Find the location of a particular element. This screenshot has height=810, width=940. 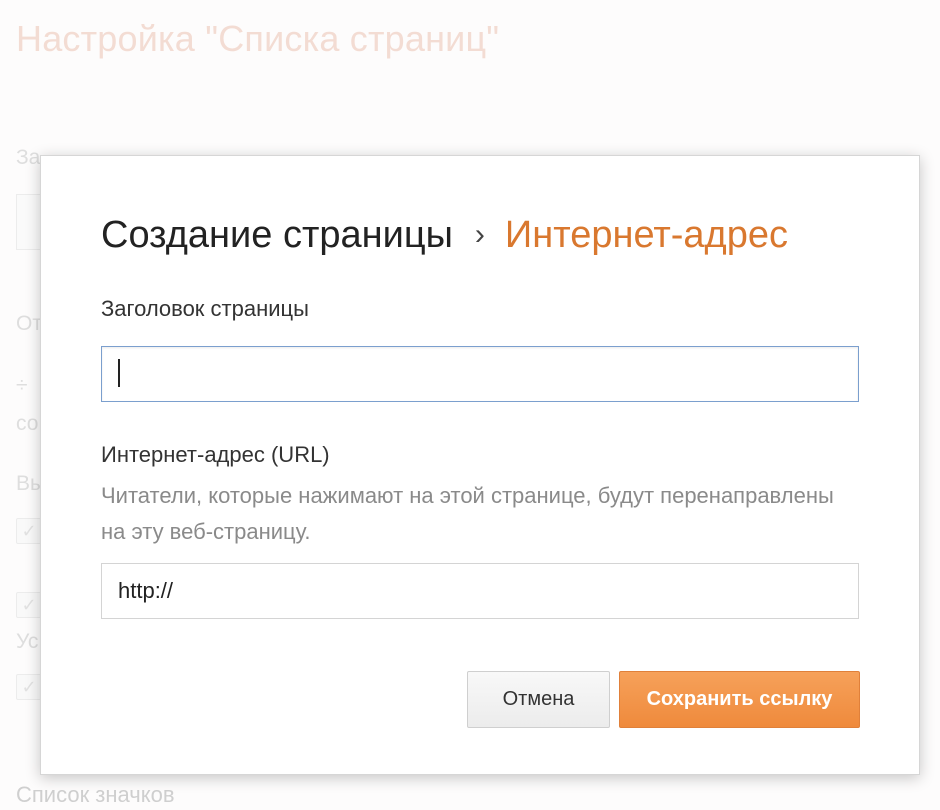

background-icons-list-label: Список значков is located at coordinates (95, 794).